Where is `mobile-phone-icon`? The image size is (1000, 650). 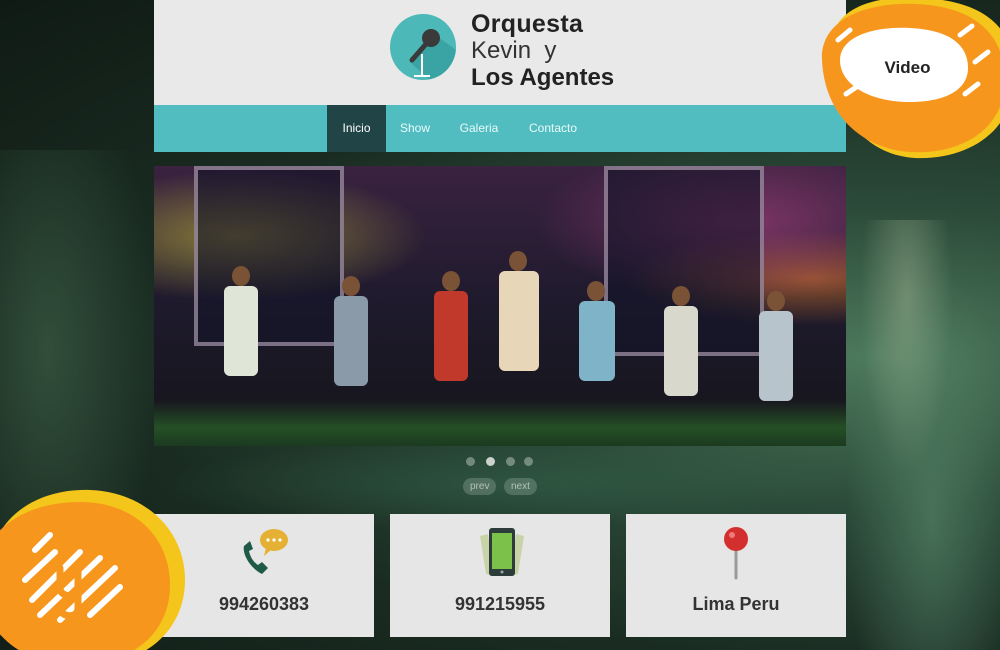
mobile-phone-icon is located at coordinates (502, 554).